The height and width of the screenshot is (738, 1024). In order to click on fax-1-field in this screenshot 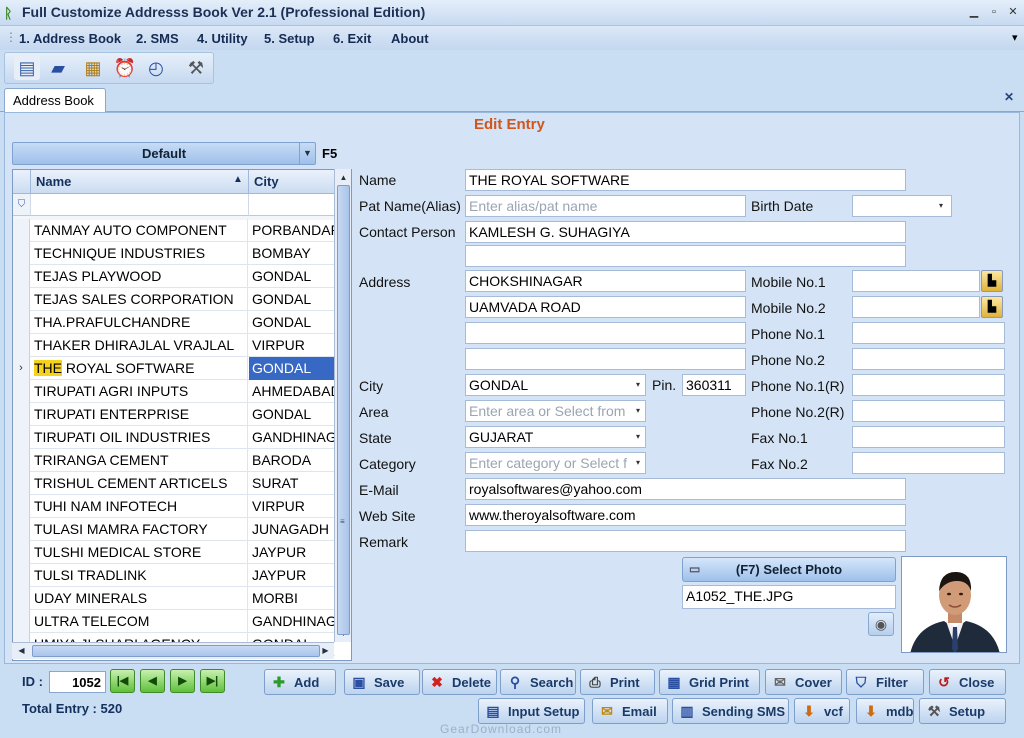, I will do `click(928, 437)`.